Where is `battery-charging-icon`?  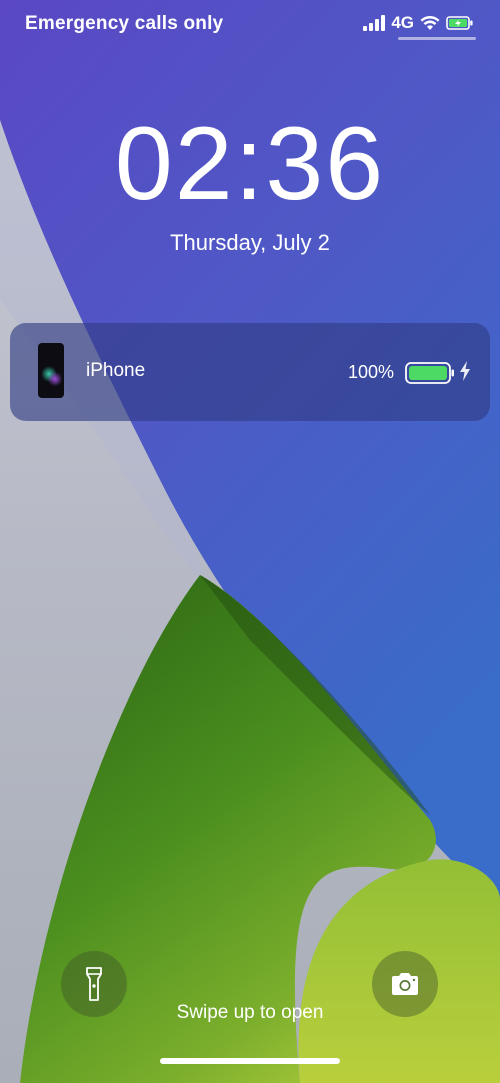
battery-charging-icon is located at coordinates (459, 23).